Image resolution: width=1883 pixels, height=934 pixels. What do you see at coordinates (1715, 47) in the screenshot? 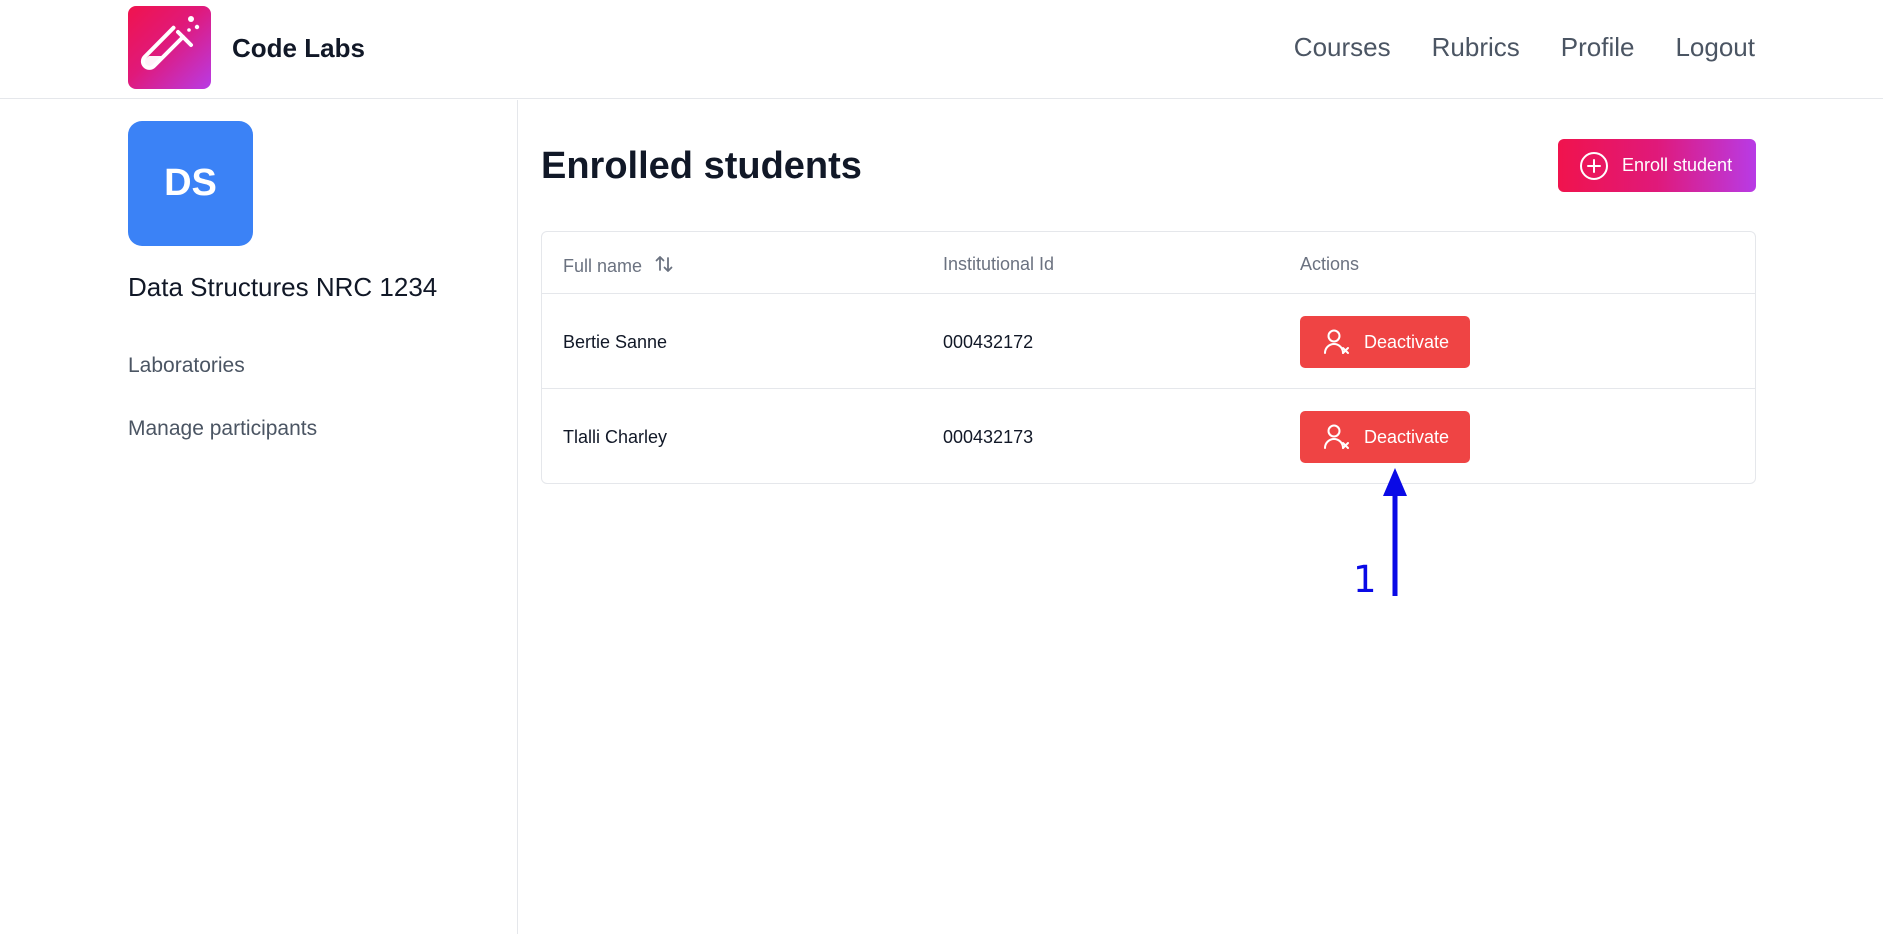
I see `nav-logout: Logout` at bounding box center [1715, 47].